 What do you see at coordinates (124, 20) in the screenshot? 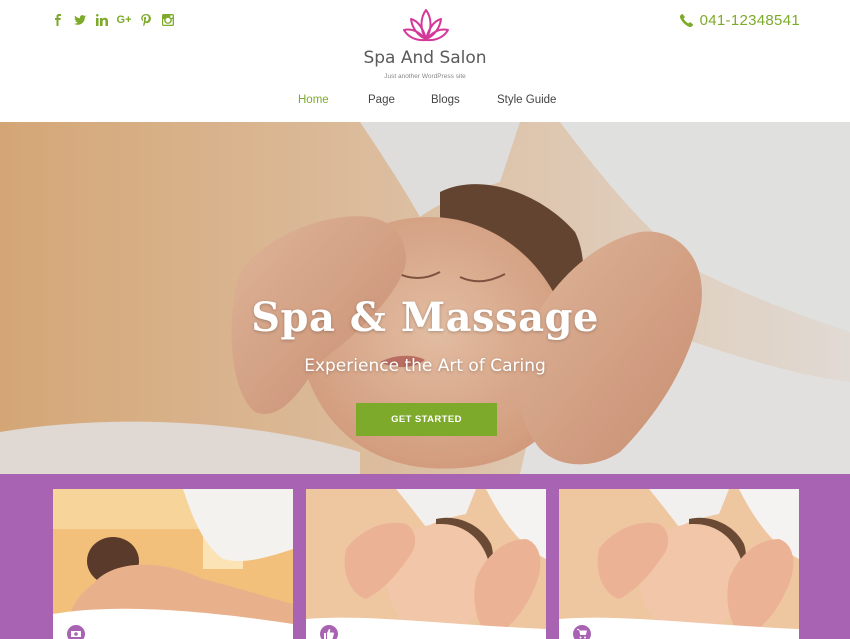
I see `google-plus-icon: G+` at bounding box center [124, 20].